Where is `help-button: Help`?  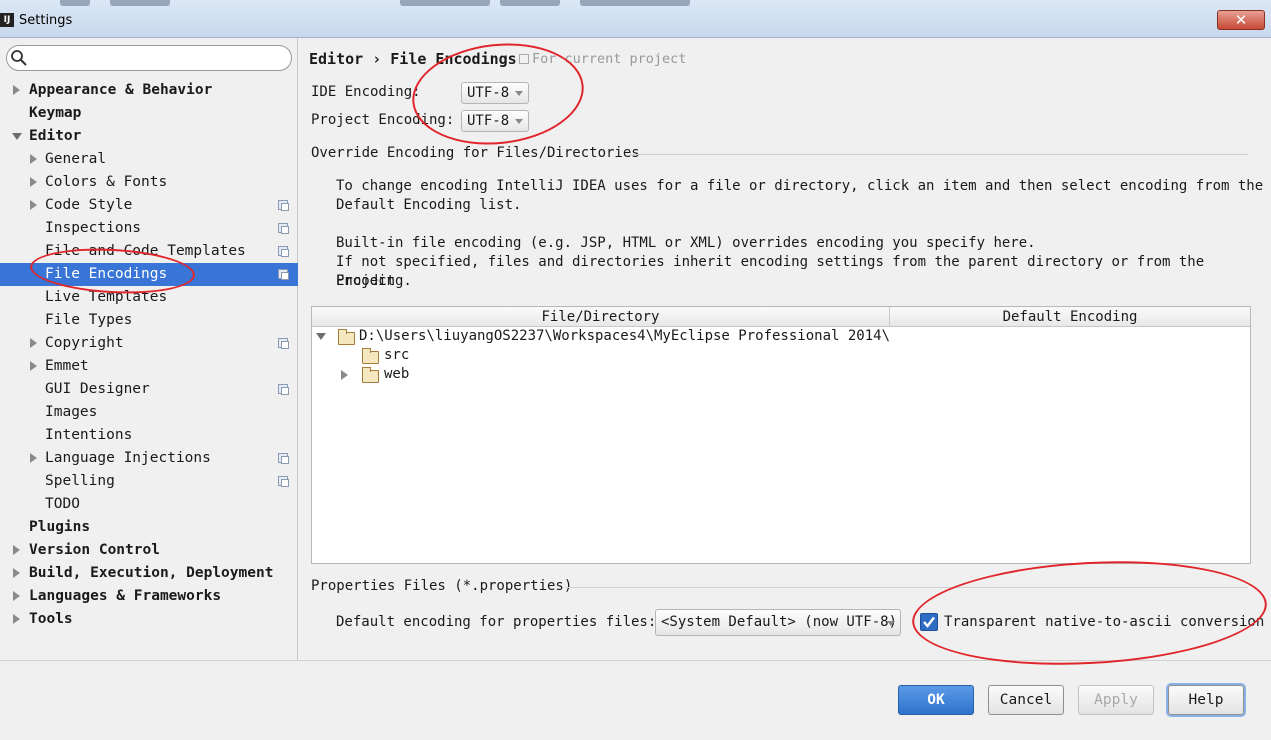 help-button: Help is located at coordinates (1206, 700).